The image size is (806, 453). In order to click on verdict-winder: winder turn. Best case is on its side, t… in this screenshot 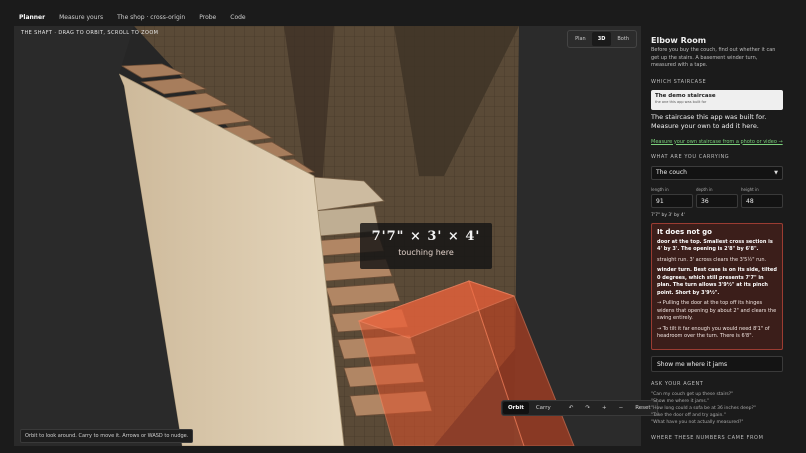, I will do `click(717, 281)`.